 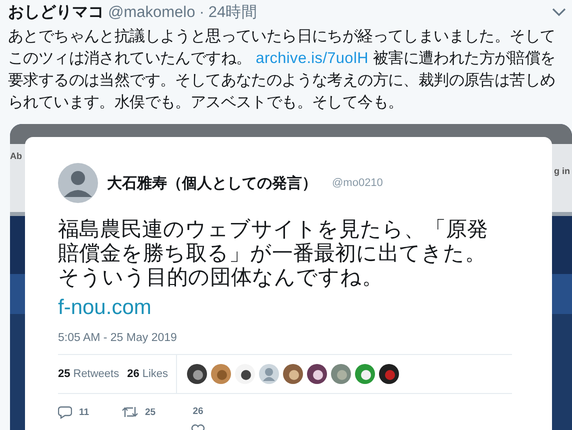 What do you see at coordinates (285, 343) in the screenshot?
I see `timestamp: 5:05 AM - 25 May 2019` at bounding box center [285, 343].